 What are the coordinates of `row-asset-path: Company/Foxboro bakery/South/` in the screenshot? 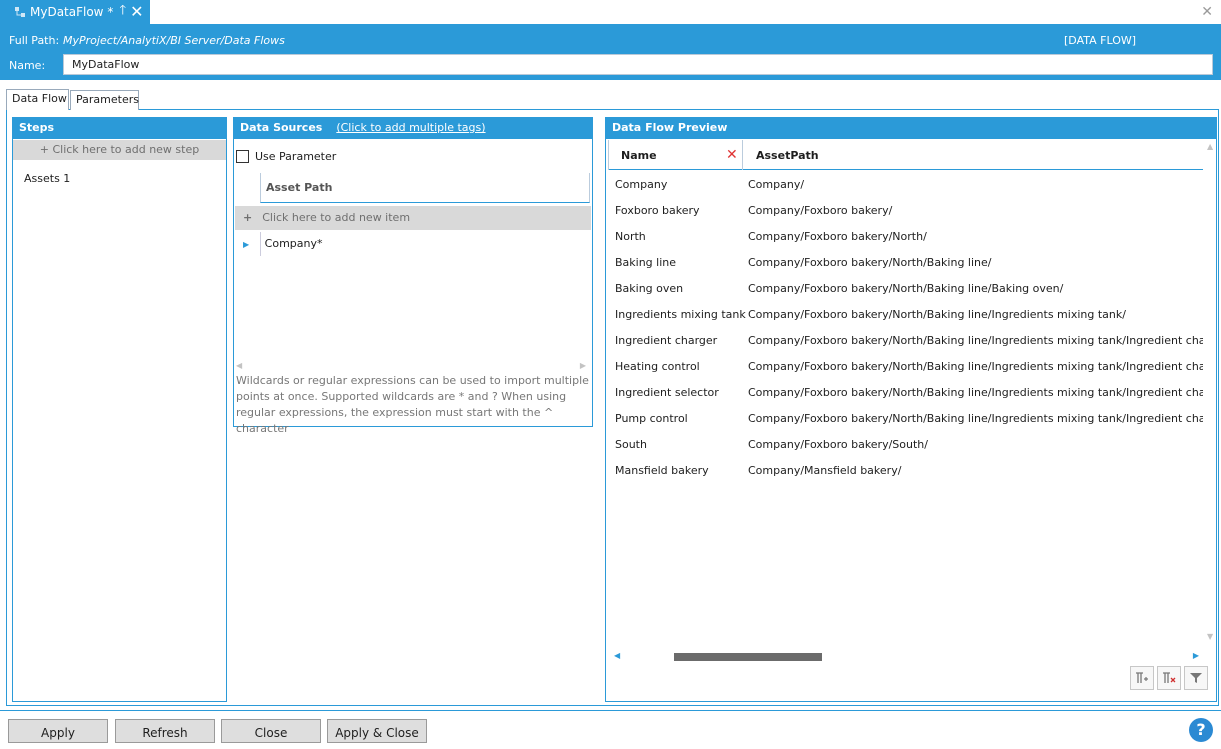 It's located at (838, 444).